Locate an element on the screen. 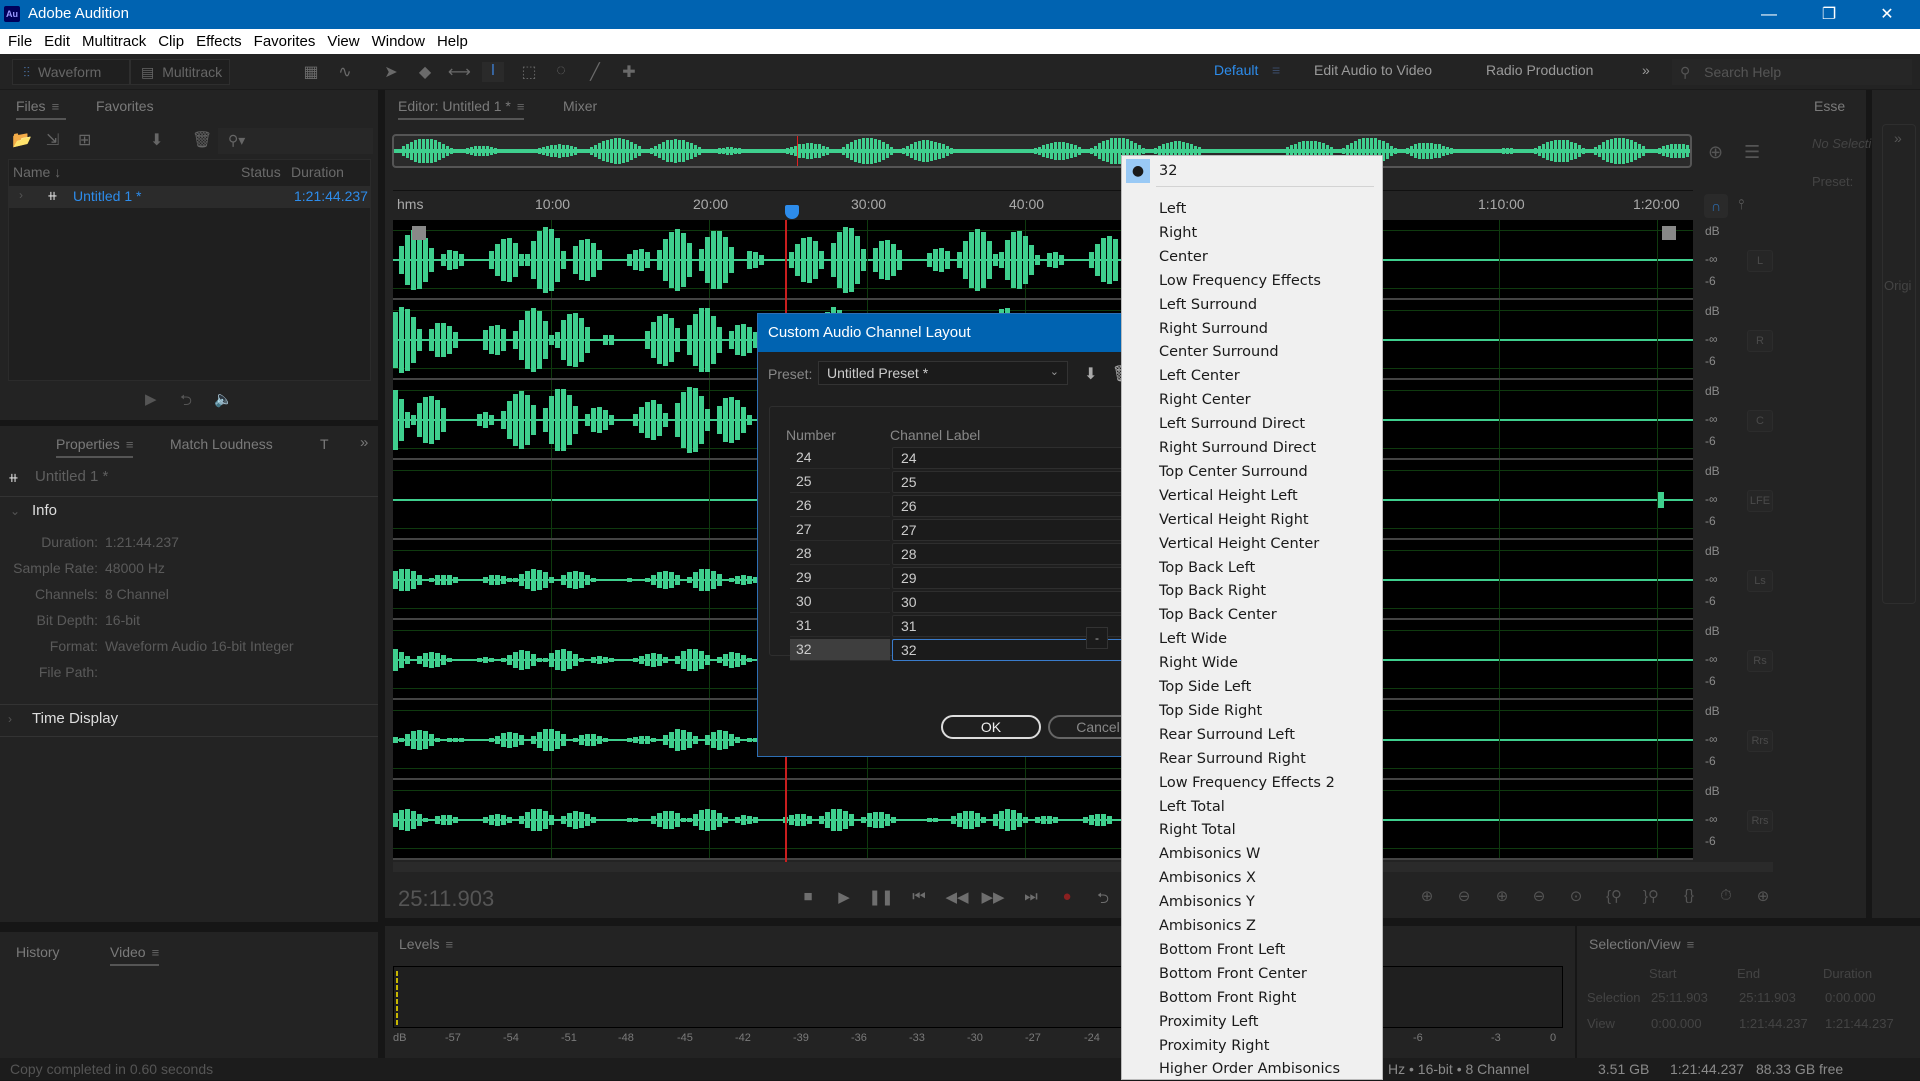 Image resolution: width=1920 pixels, height=1081 pixels. file-row: › ⧺ Untitled 1 * 1:21:44.237 is located at coordinates (189, 197).